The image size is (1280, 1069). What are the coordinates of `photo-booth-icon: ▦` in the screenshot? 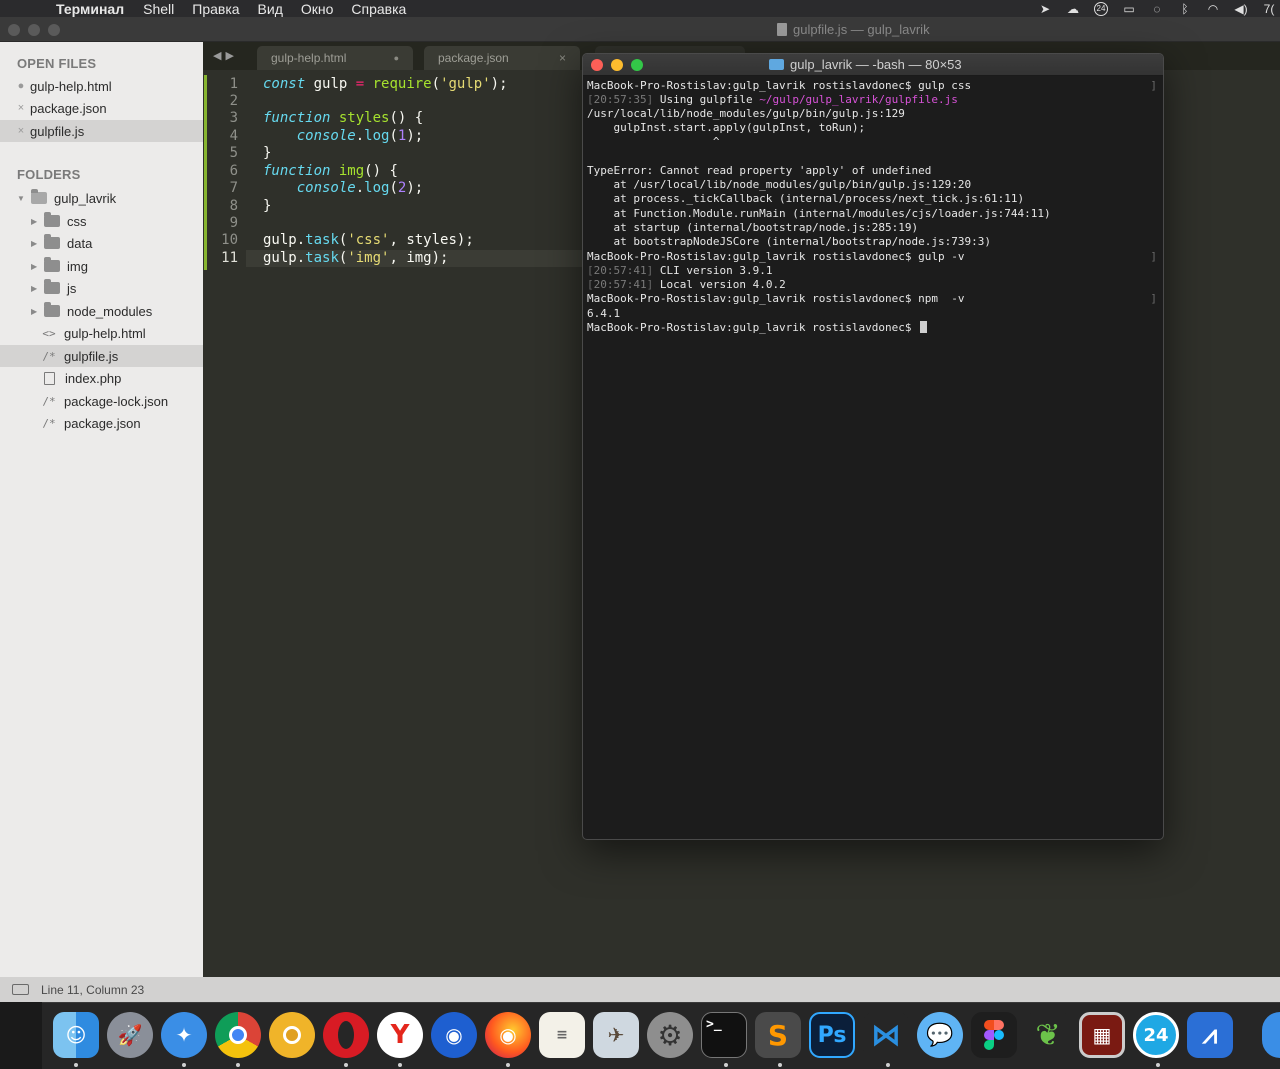 It's located at (1102, 1035).